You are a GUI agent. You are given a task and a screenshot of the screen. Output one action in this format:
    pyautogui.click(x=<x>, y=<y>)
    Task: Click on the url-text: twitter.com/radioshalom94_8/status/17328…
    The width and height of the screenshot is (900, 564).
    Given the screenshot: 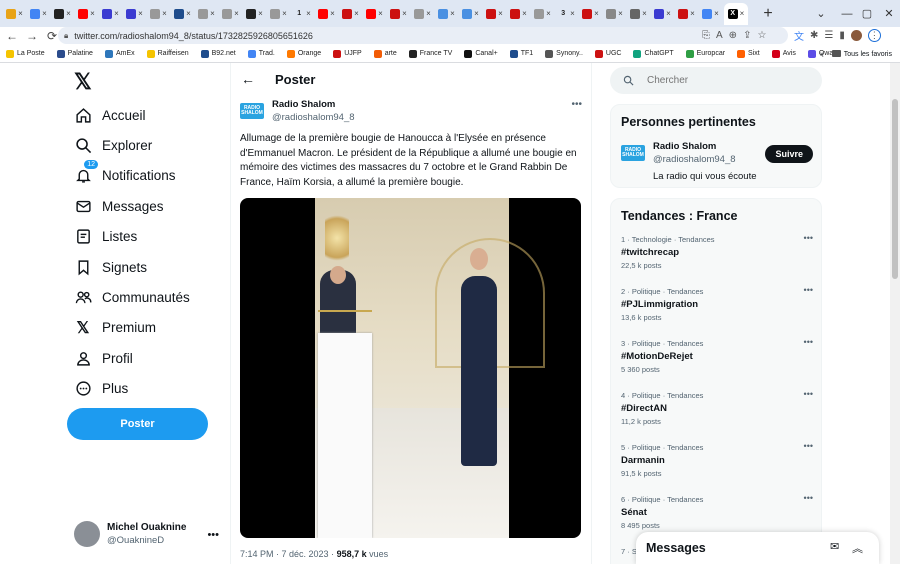 What is the action you would take?
    pyautogui.click(x=193, y=36)
    